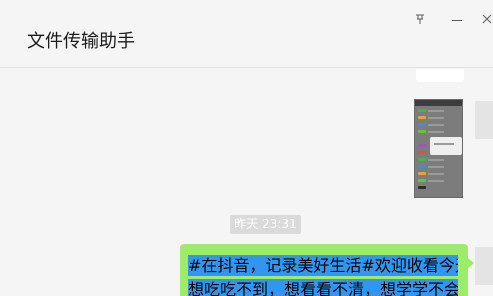 The image size is (493, 296). Describe the element at coordinates (440, 75) in the screenshot. I see `previous-message-bubble` at that location.